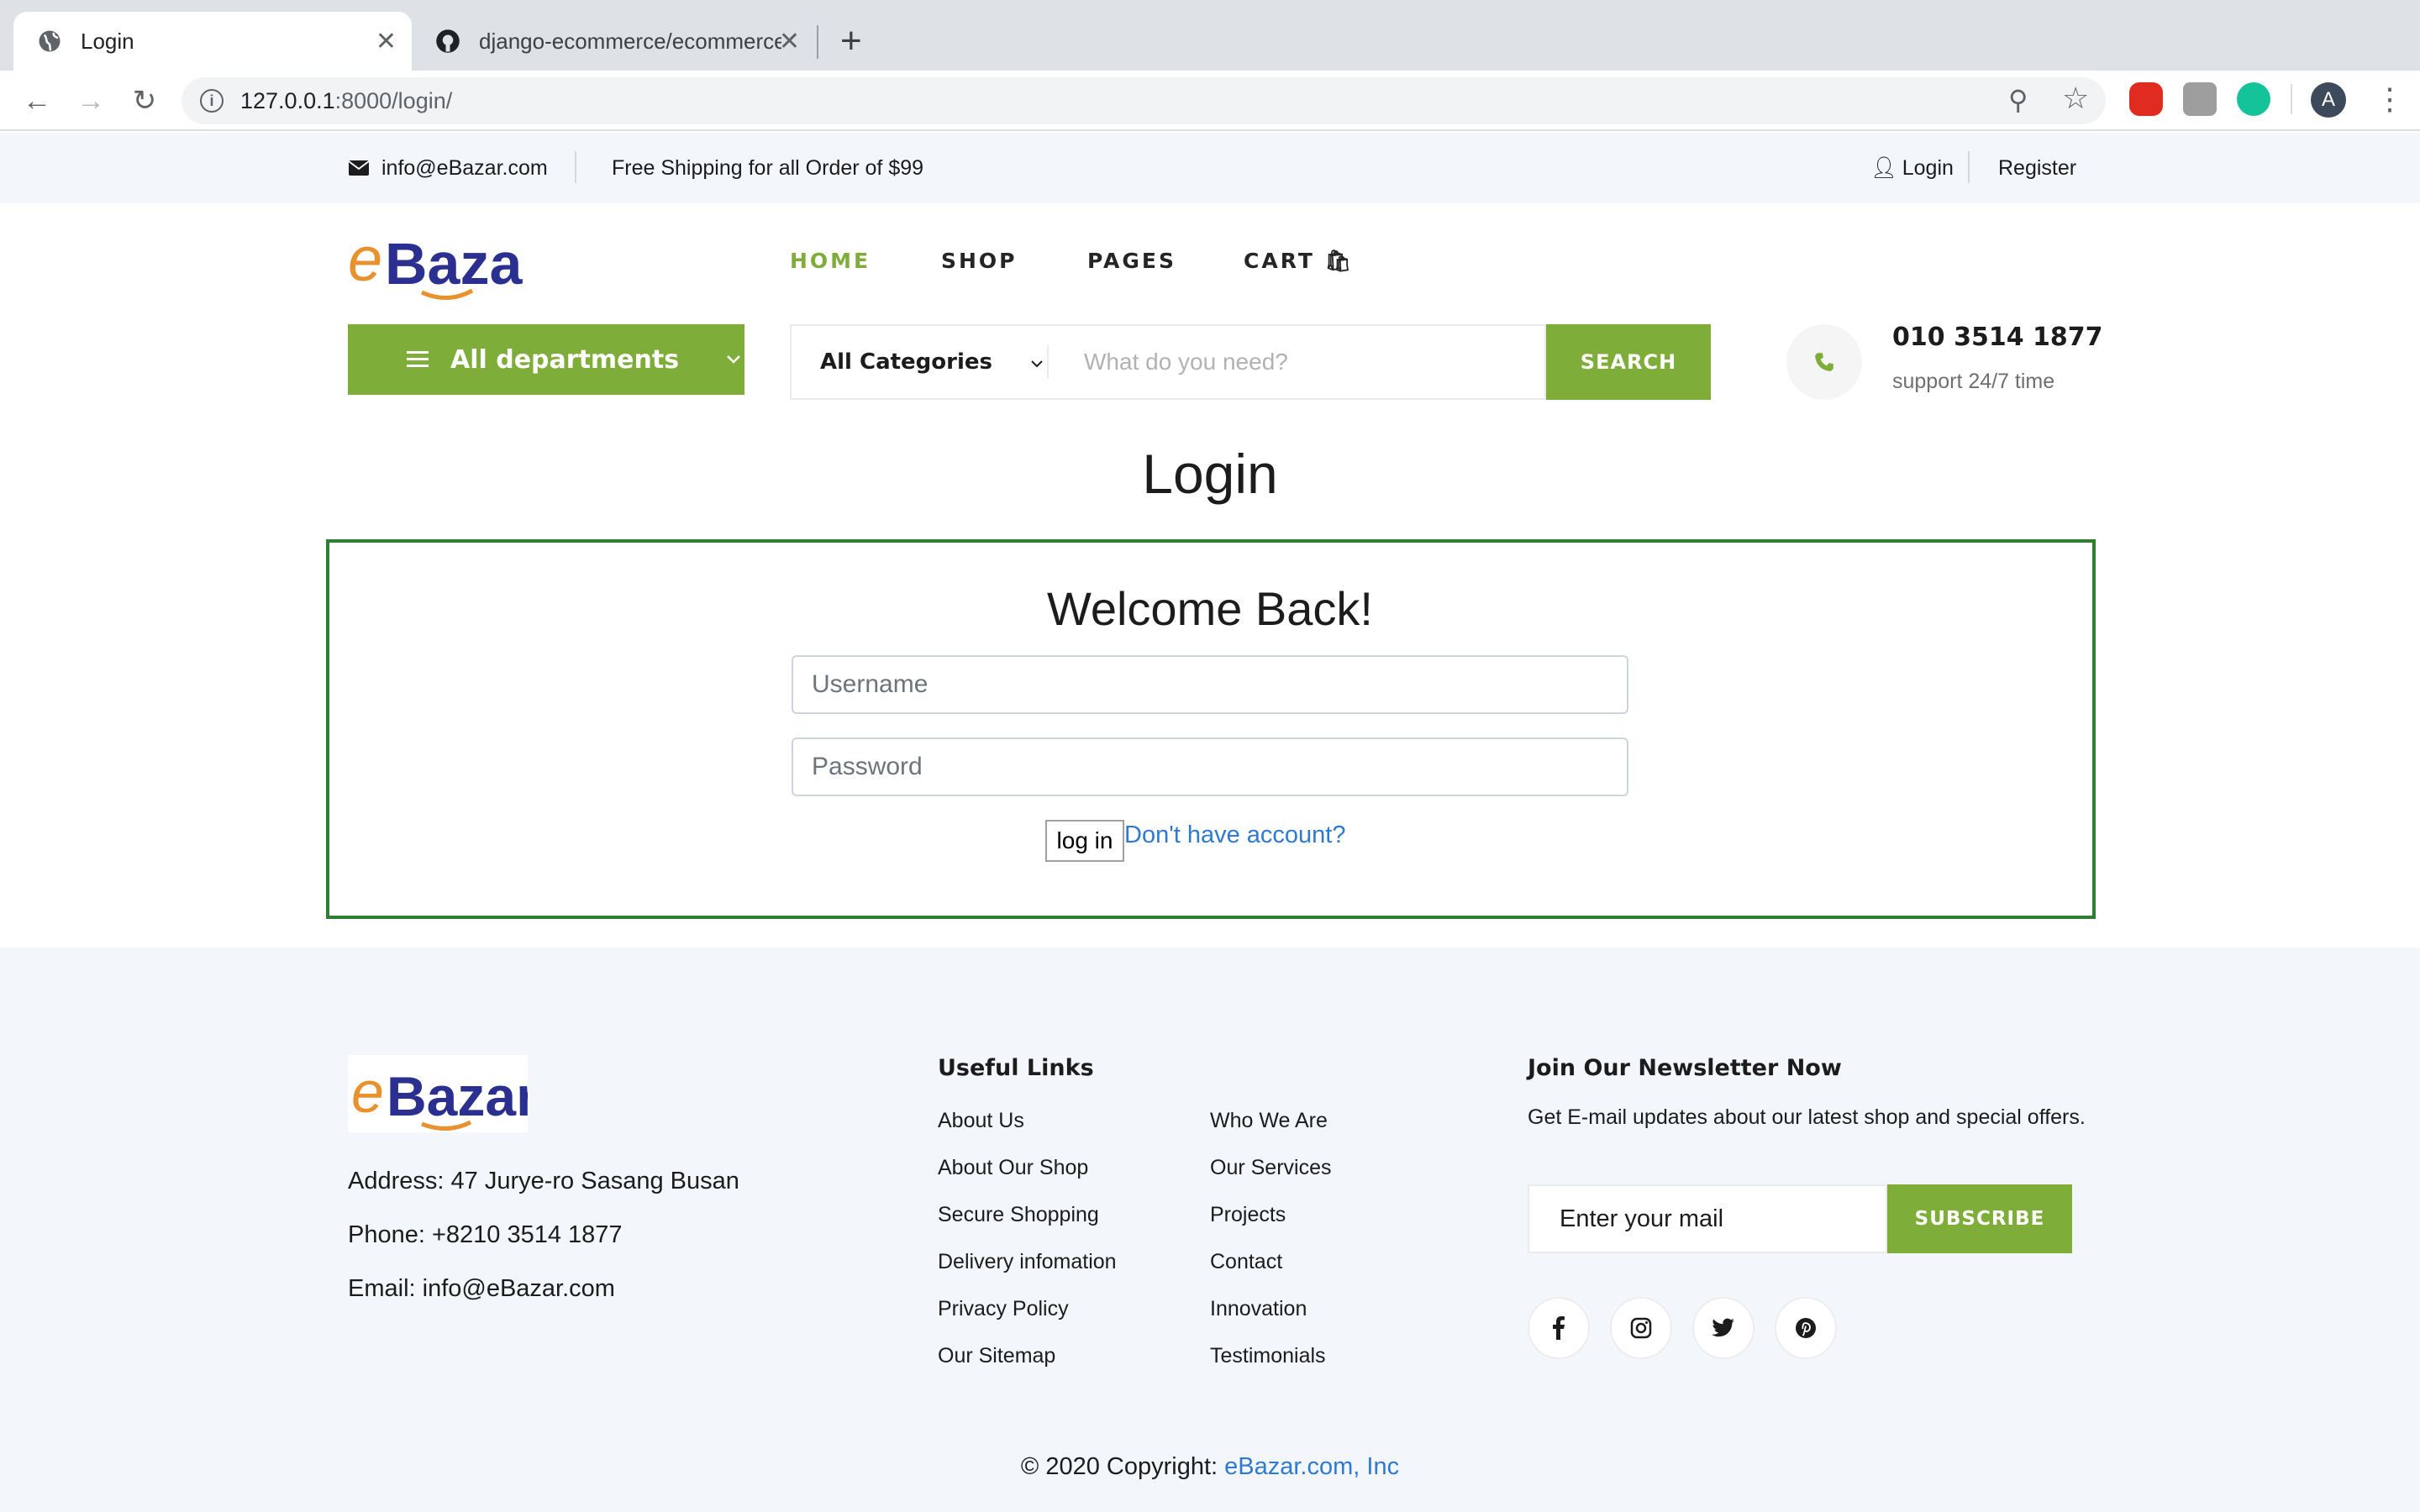  I want to click on bookmark-star-icon: ☆, so click(2075, 98).